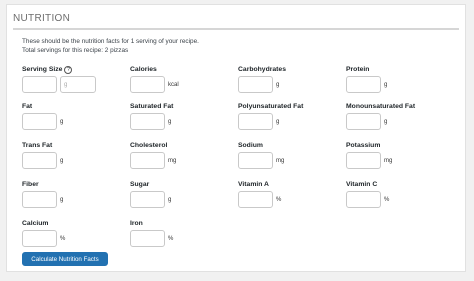  I want to click on saturated-fat-label: Saturated Fat, so click(152, 106).